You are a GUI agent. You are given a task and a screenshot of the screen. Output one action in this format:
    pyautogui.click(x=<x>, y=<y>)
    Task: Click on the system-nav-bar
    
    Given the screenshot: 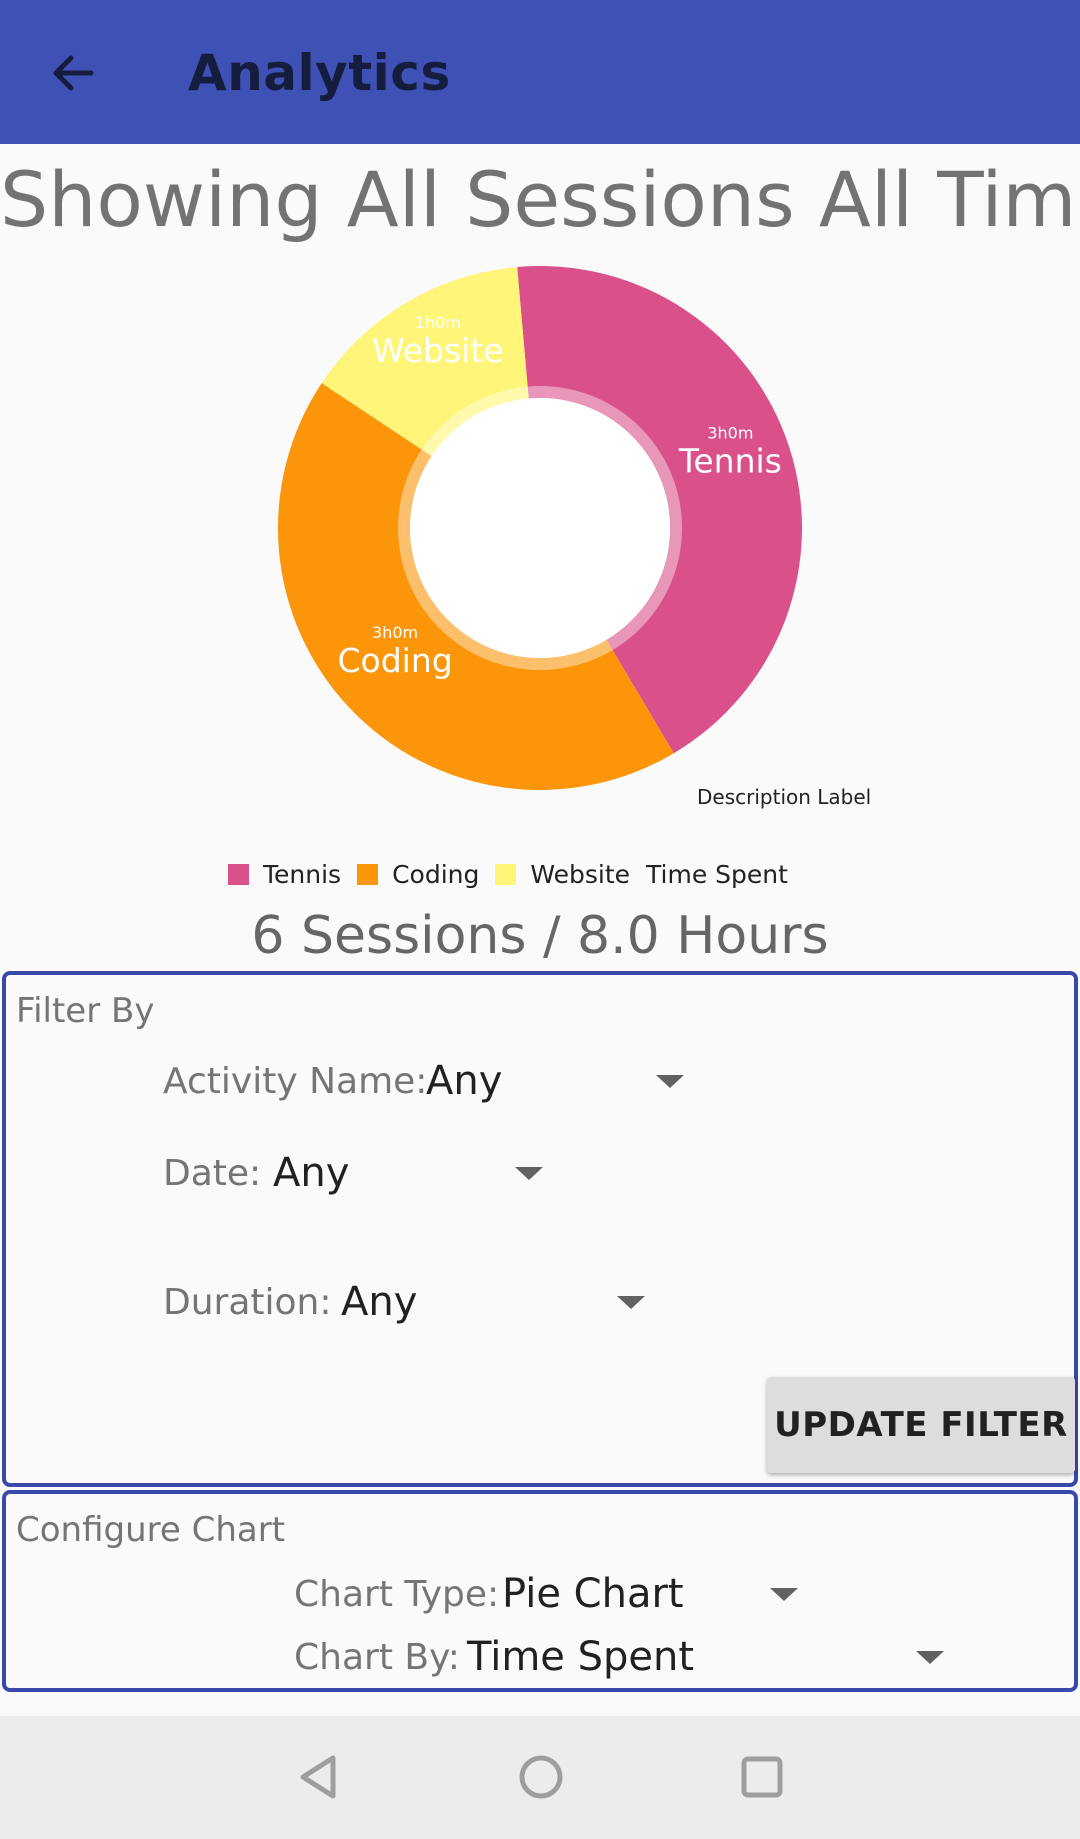 What is the action you would take?
    pyautogui.click(x=540, y=1777)
    